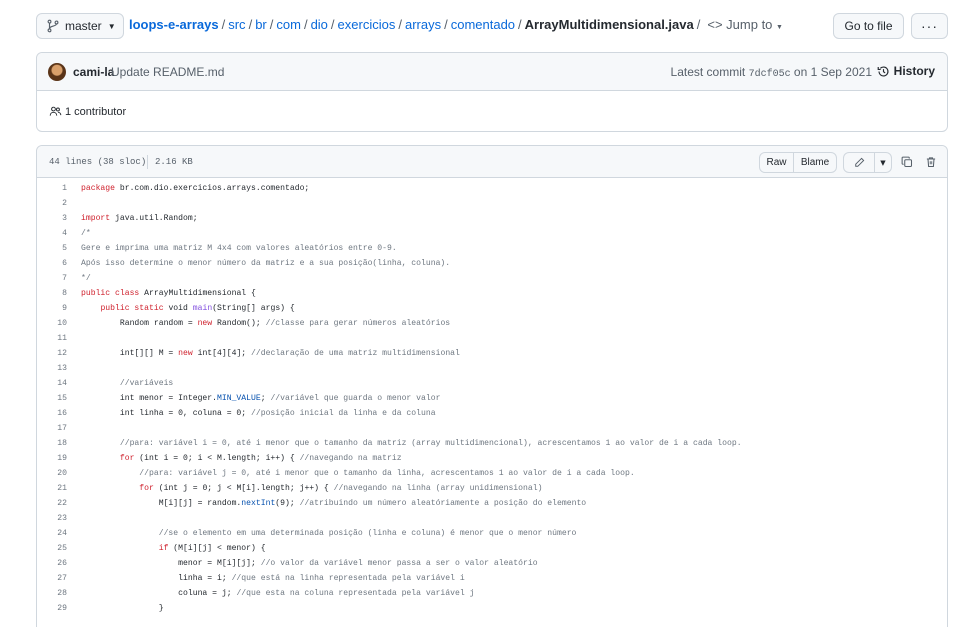 This screenshot has height=627, width=975. What do you see at coordinates (367, 24) in the screenshot?
I see `breadcrumb-link: exercicios` at bounding box center [367, 24].